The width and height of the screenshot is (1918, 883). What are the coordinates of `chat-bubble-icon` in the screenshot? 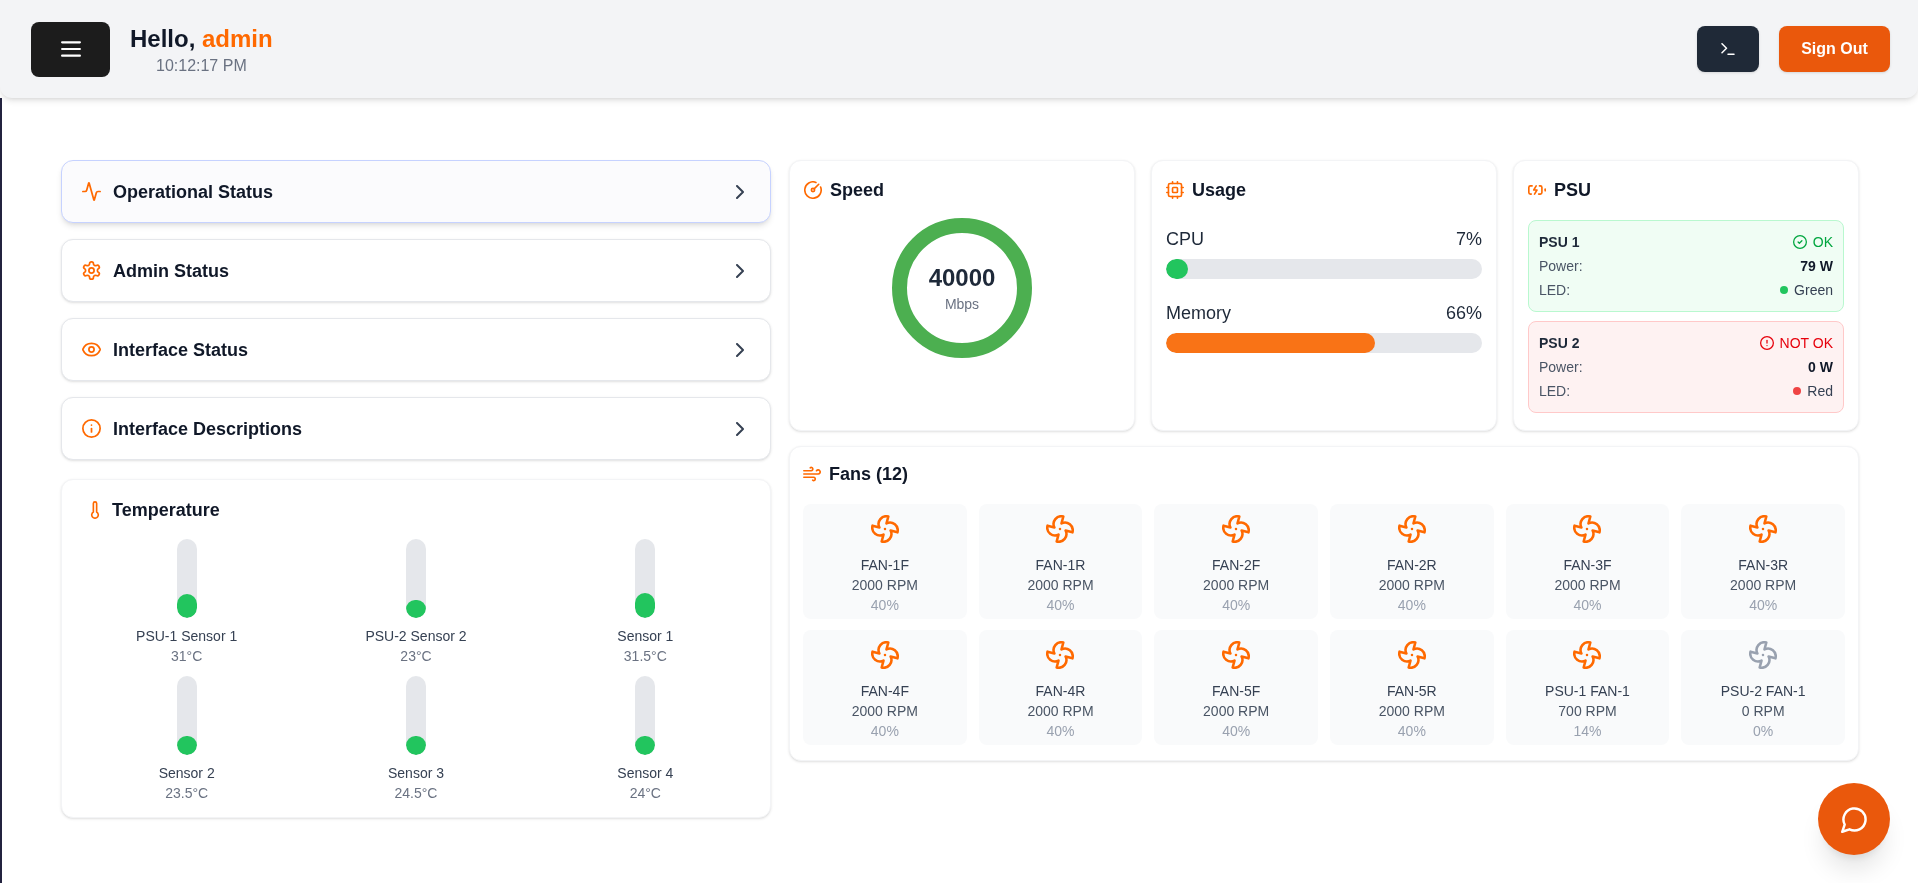 It's located at (1854, 819).